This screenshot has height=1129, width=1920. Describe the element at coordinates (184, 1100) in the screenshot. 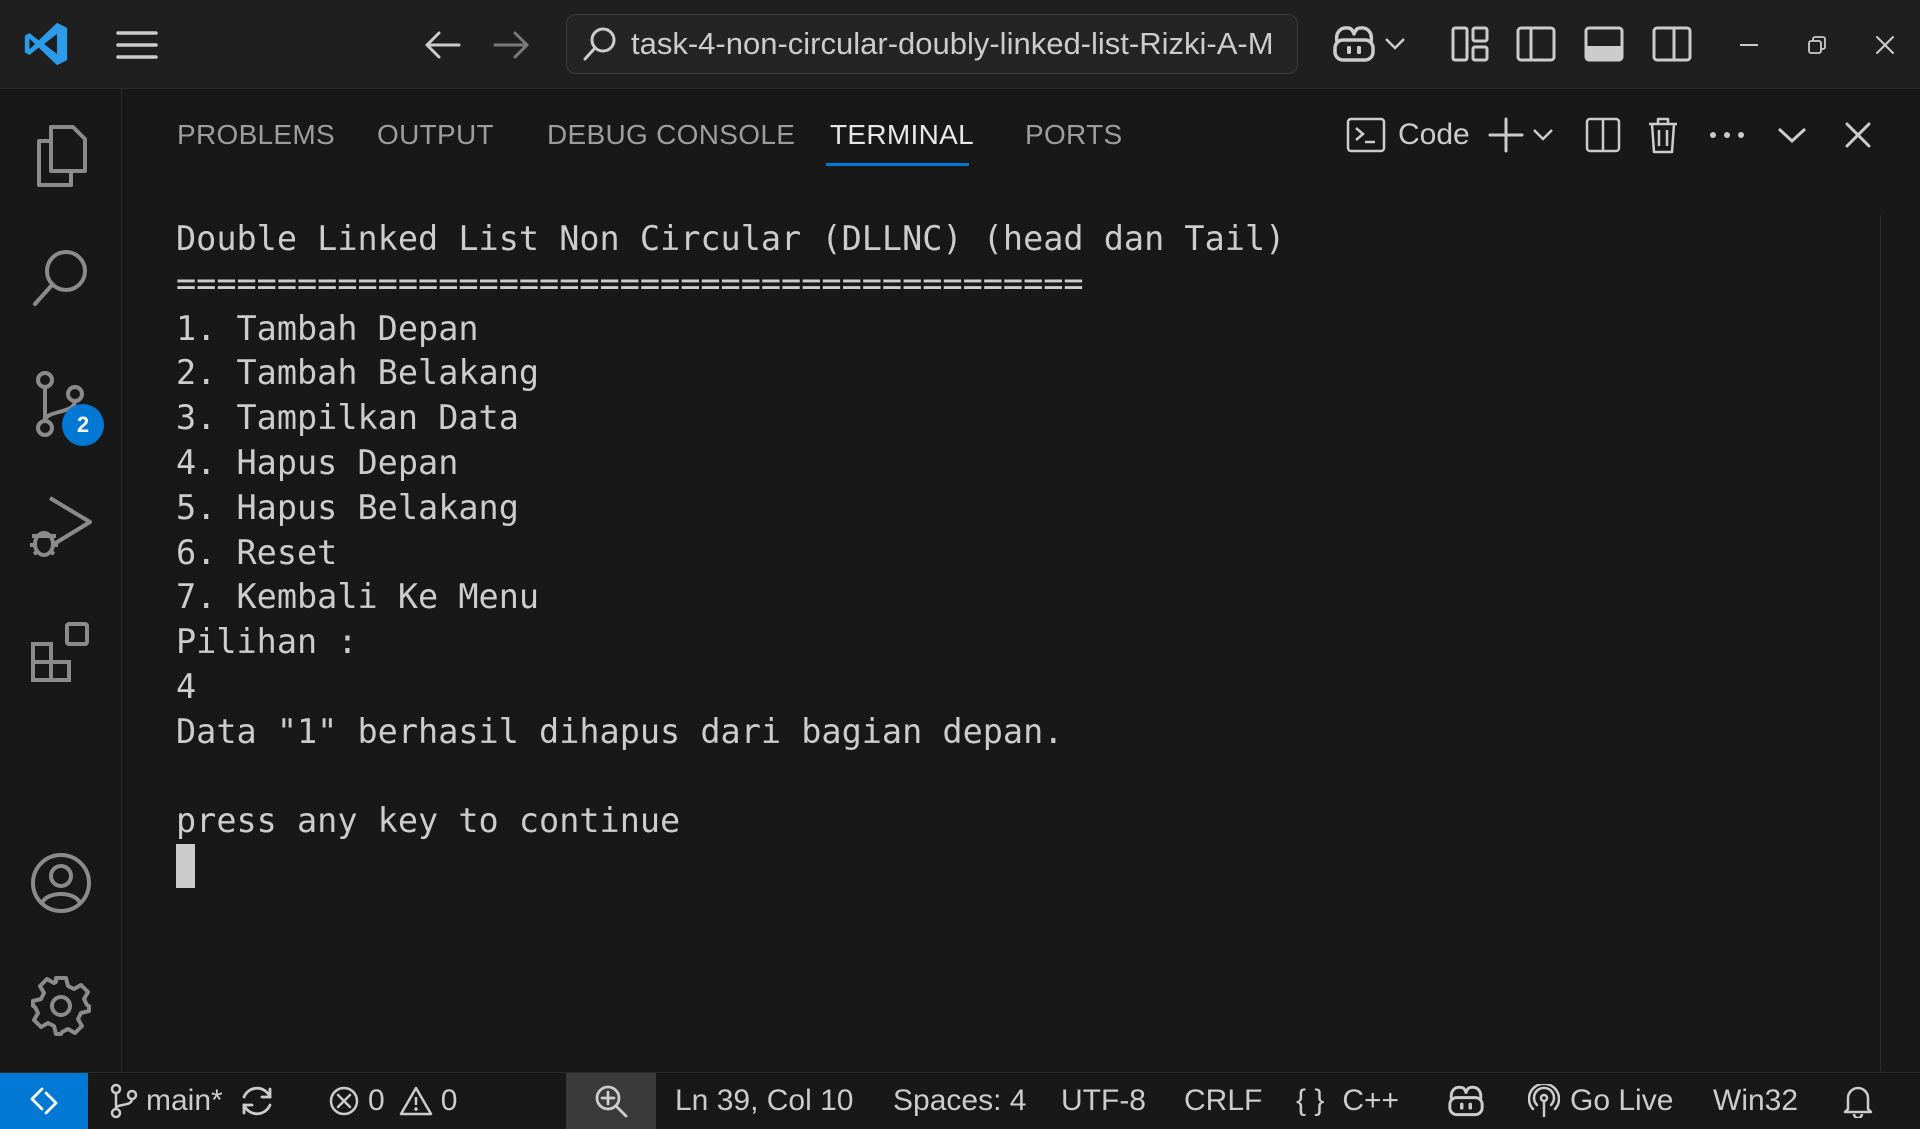

I see `branch-name: main*` at that location.